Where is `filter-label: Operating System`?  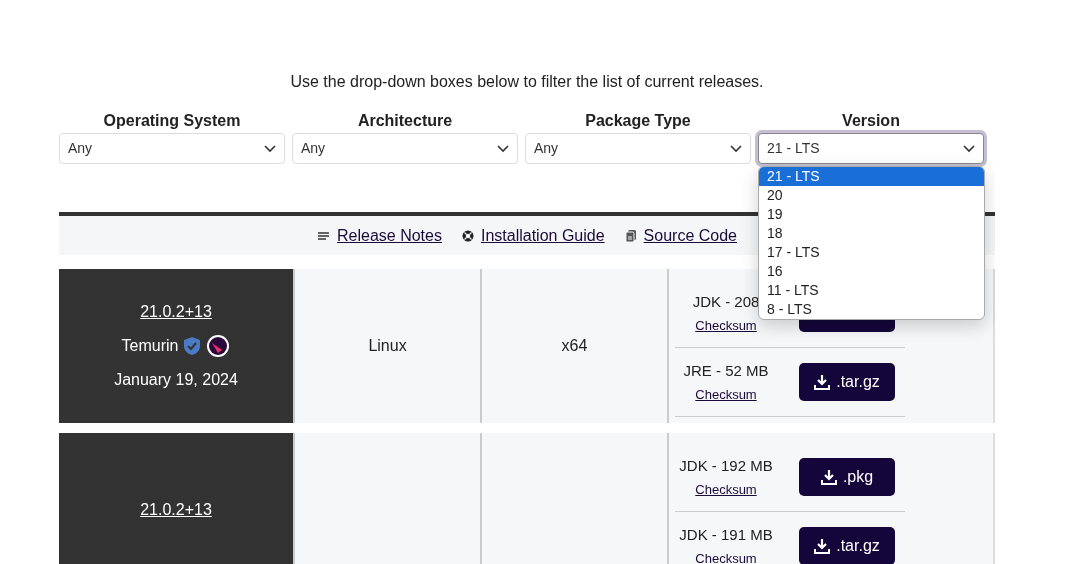 filter-label: Operating System is located at coordinates (172, 121).